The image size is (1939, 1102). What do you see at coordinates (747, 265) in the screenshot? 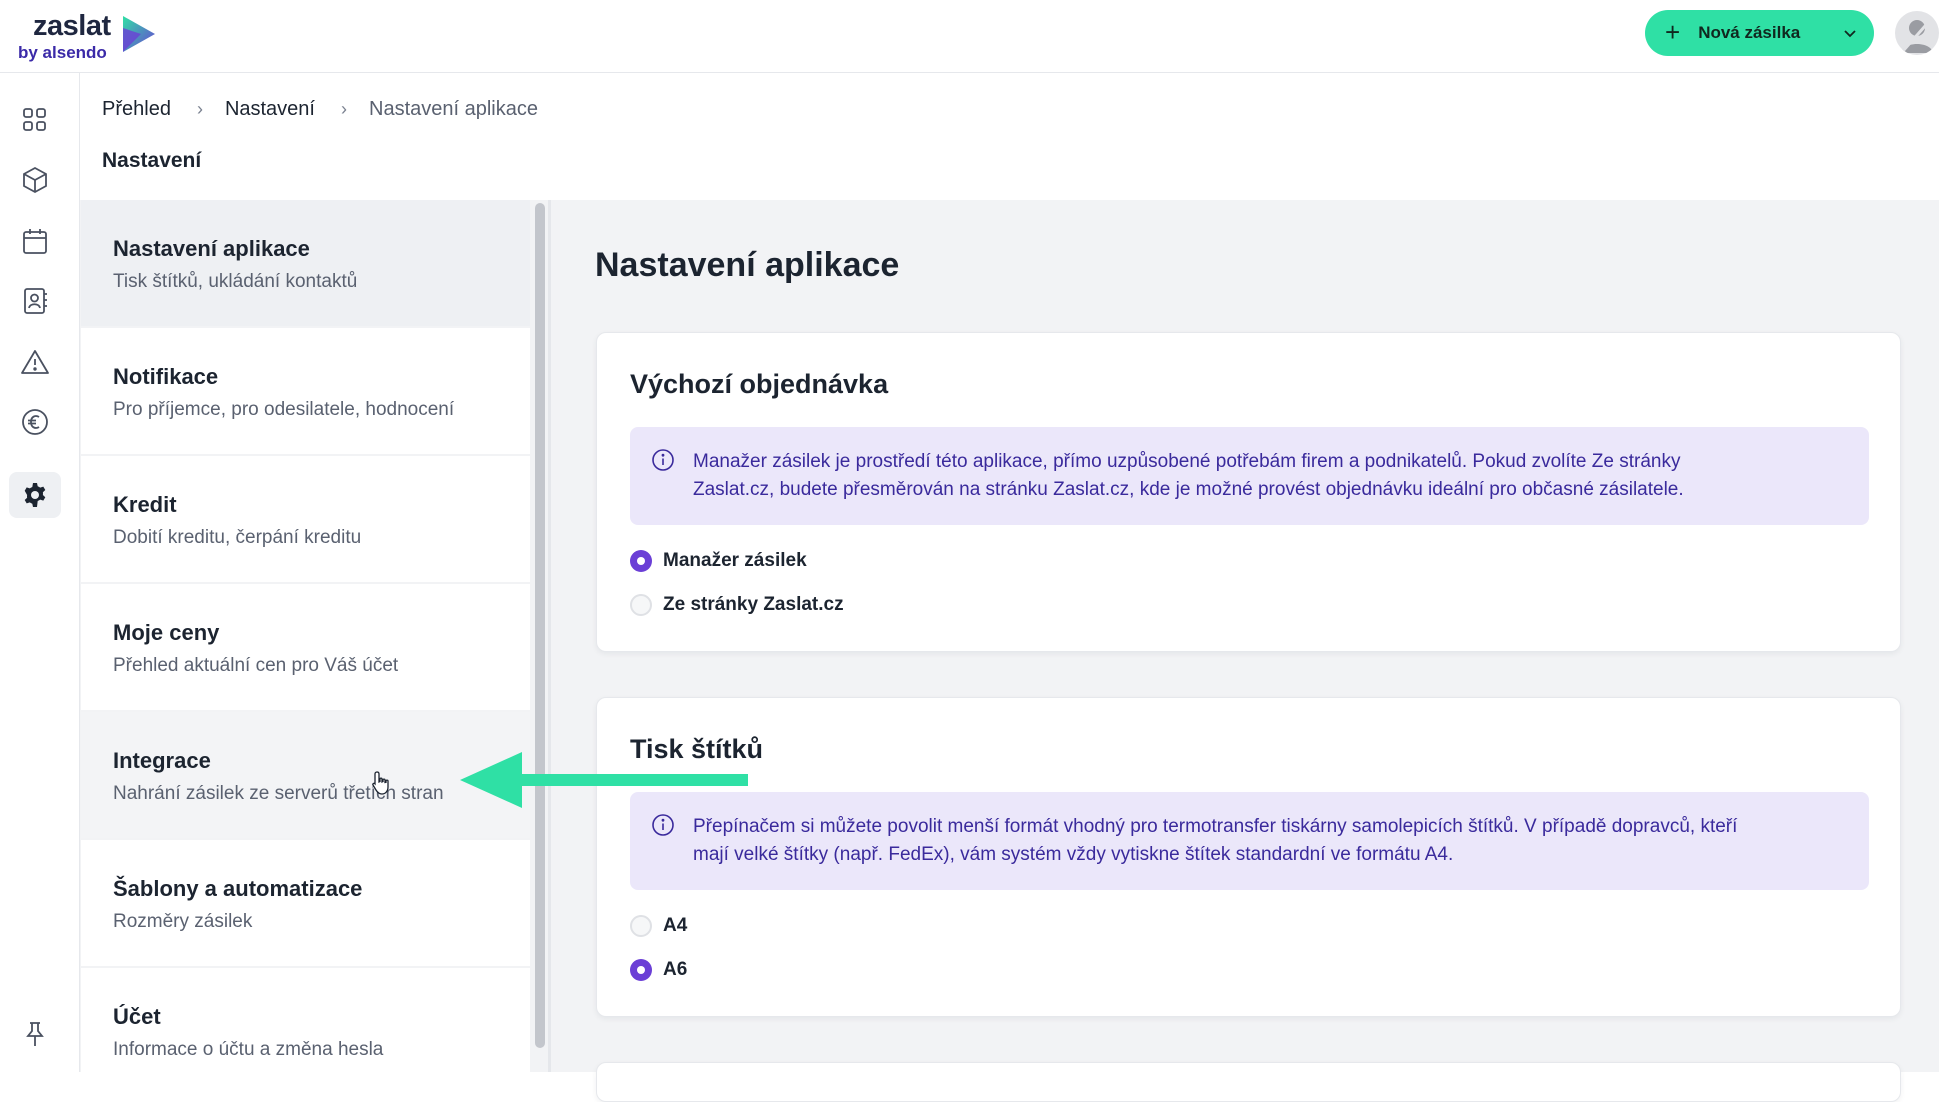
I see `section-title: Nastavení aplikace` at bounding box center [747, 265].